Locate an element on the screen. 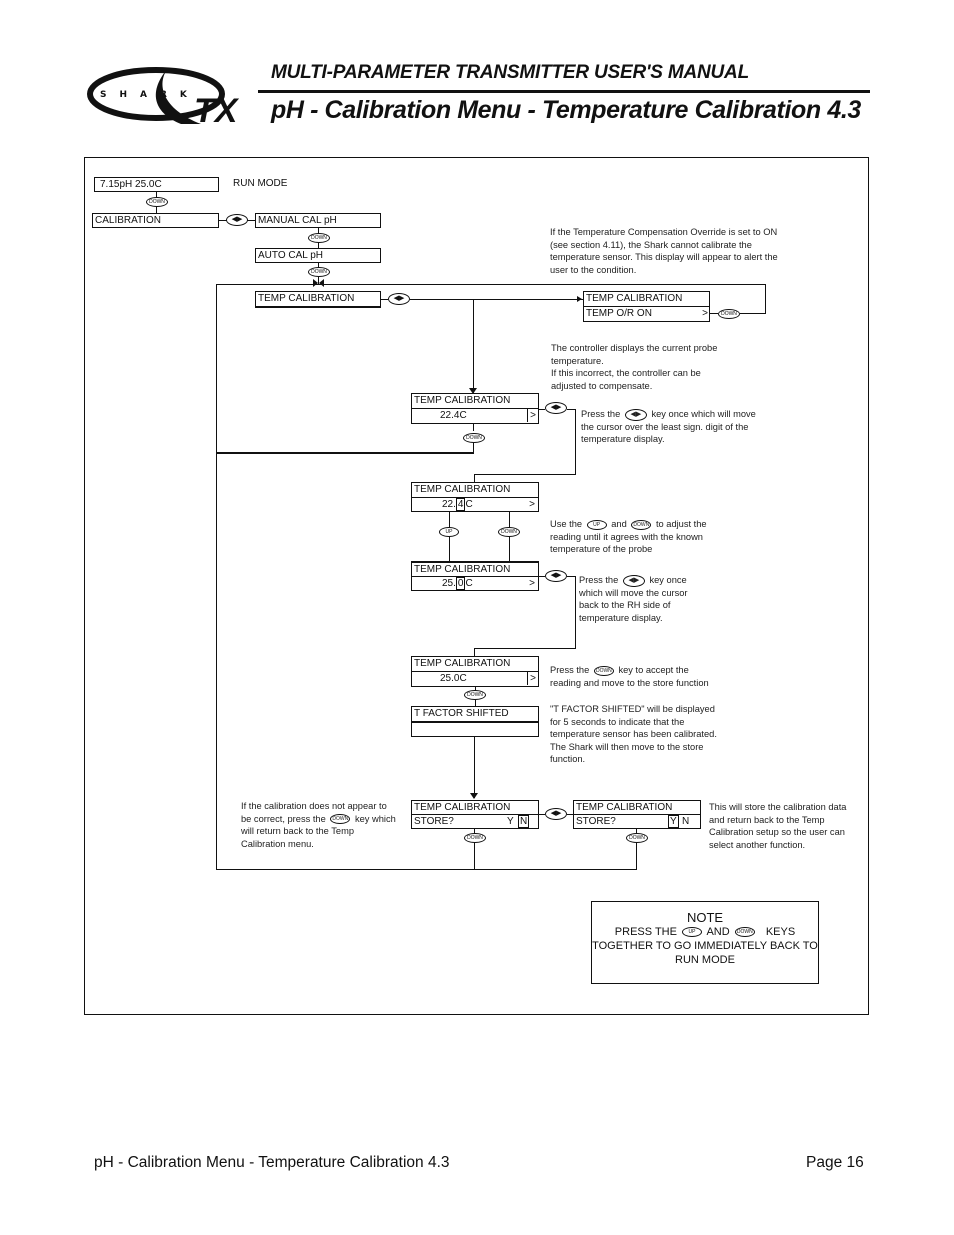 This screenshot has width=954, height=1235. note-text: KEYS is located at coordinates (780, 932).